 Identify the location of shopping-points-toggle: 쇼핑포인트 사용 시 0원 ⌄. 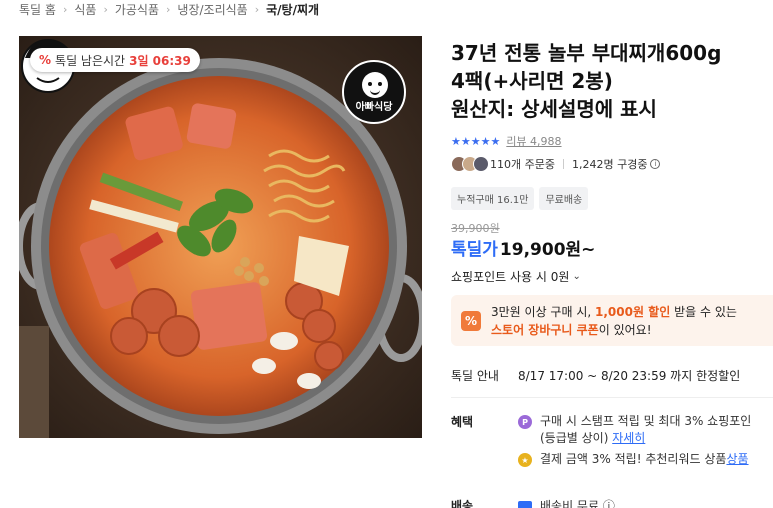
(516, 276).